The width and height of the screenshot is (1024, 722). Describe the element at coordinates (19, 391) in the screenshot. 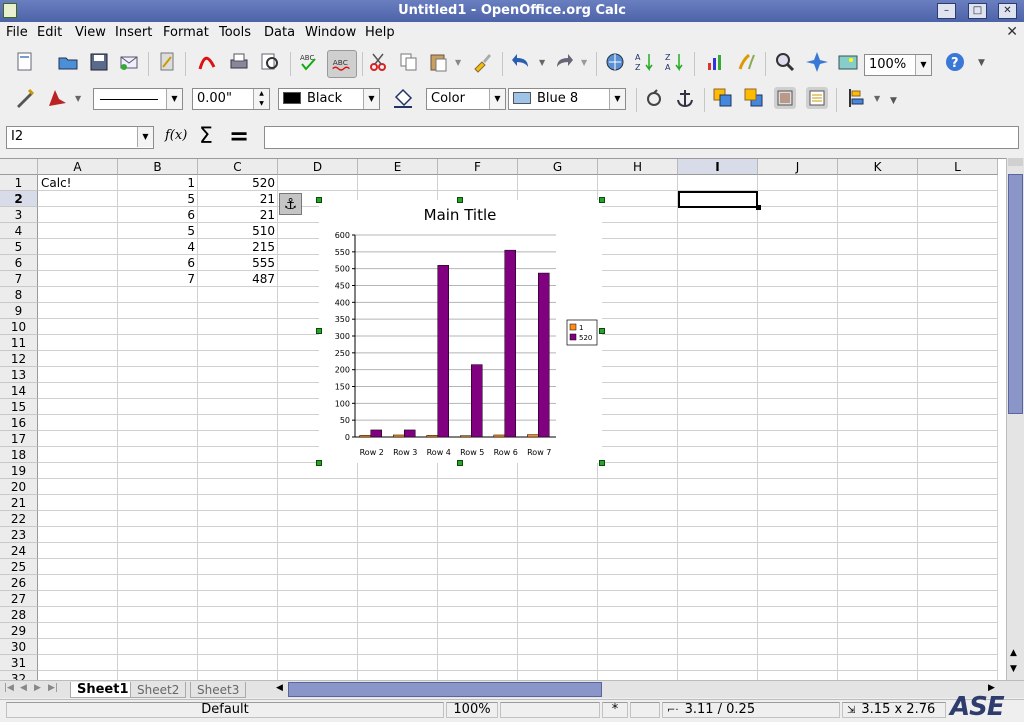

I see `row-header: 14` at that location.